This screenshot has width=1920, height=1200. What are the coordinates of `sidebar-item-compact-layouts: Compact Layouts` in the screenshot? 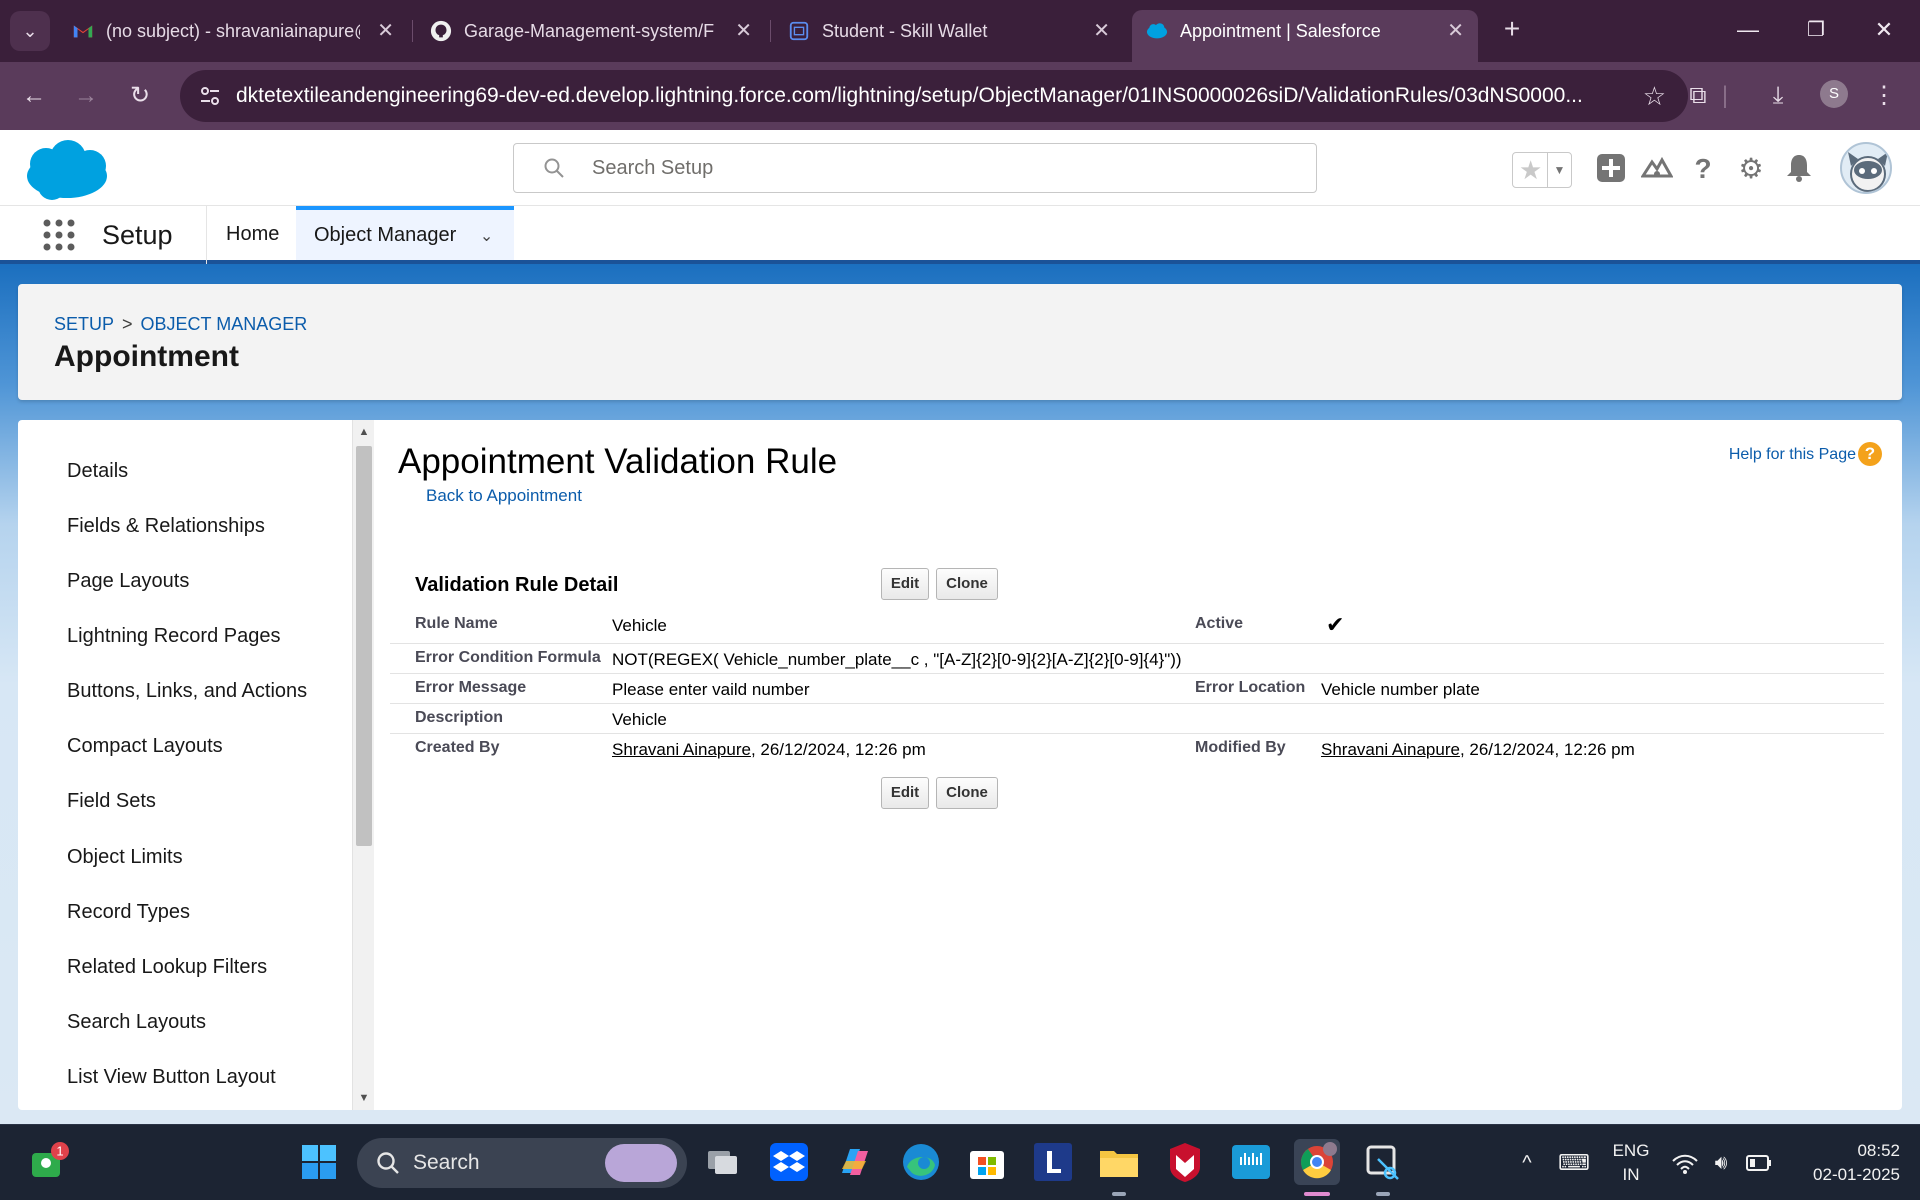 It's located at (145, 746).